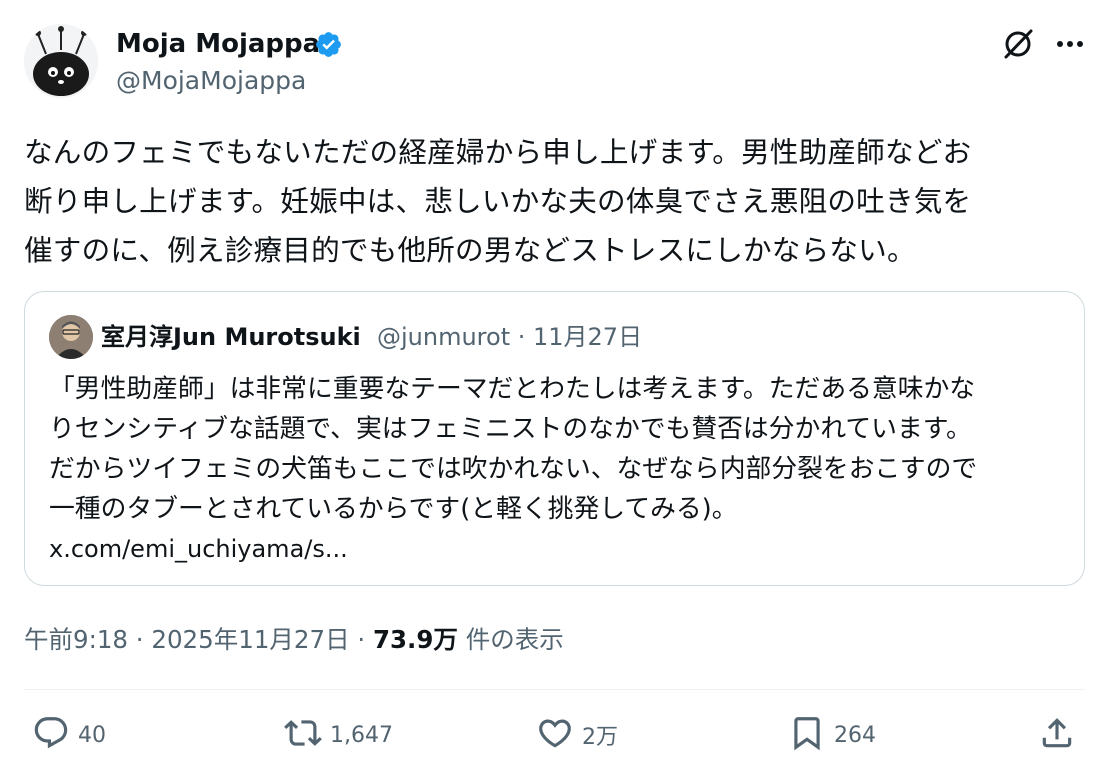 The height and width of the screenshot is (763, 1098). What do you see at coordinates (198, 639) in the screenshot?
I see `tweet-timestamp: 午前9:18 · 2025年11月27日 ·` at bounding box center [198, 639].